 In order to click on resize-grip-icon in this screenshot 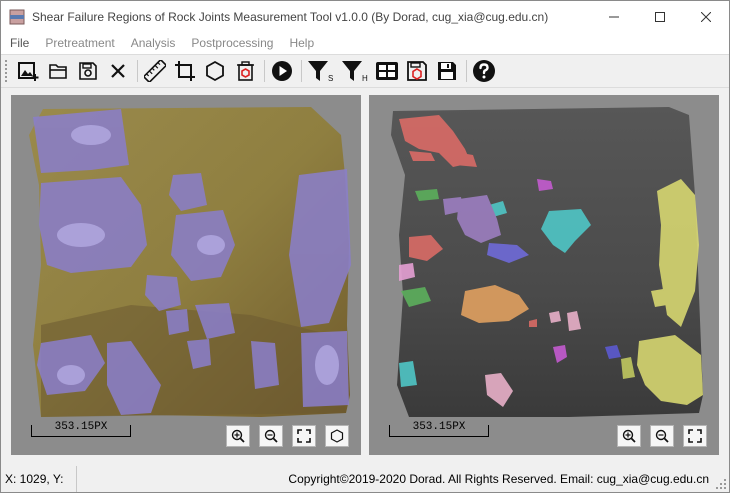, I will do `click(721, 484)`.